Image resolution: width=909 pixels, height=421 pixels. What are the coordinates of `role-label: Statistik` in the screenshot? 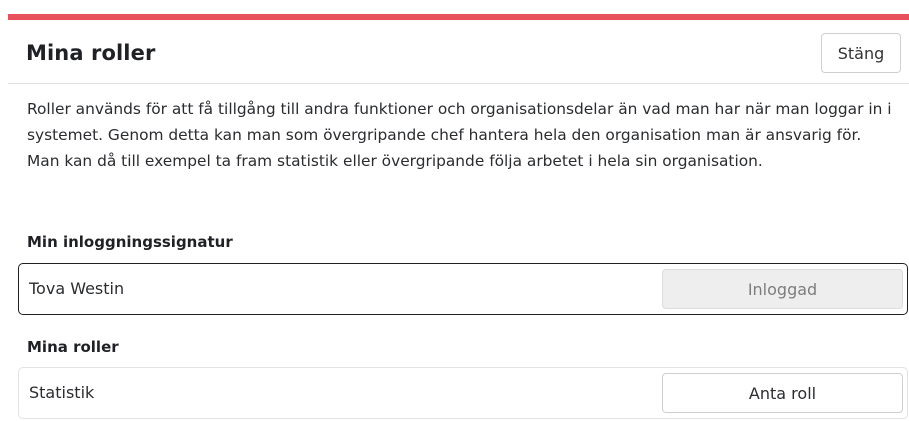 It's located at (62, 392).